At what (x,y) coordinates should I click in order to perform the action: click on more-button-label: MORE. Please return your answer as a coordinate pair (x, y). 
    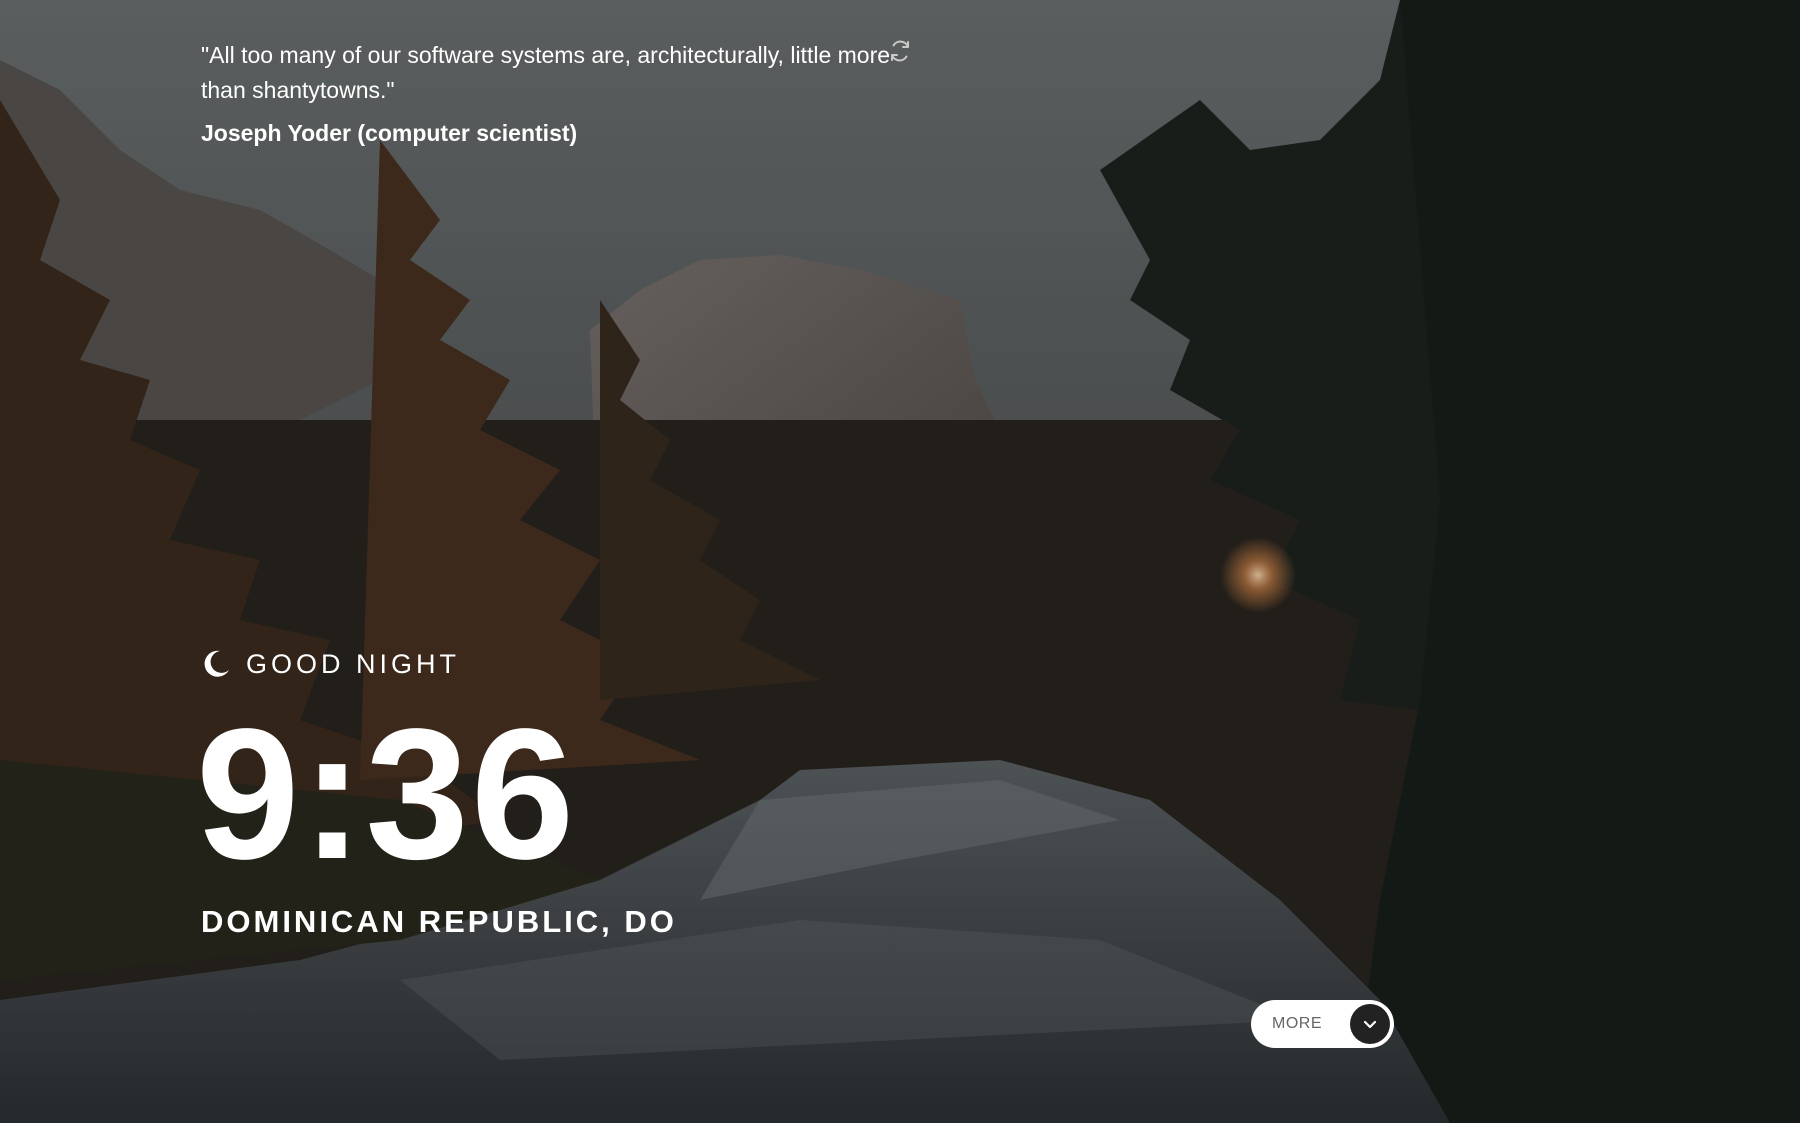
    Looking at the image, I should click on (1297, 1023).